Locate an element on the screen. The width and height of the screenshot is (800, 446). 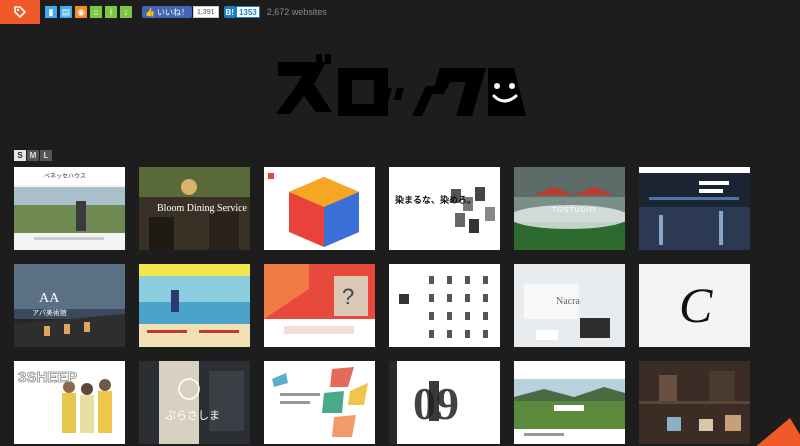
thumbnail-caption: 3SHEEP is located at coordinates (48, 378).